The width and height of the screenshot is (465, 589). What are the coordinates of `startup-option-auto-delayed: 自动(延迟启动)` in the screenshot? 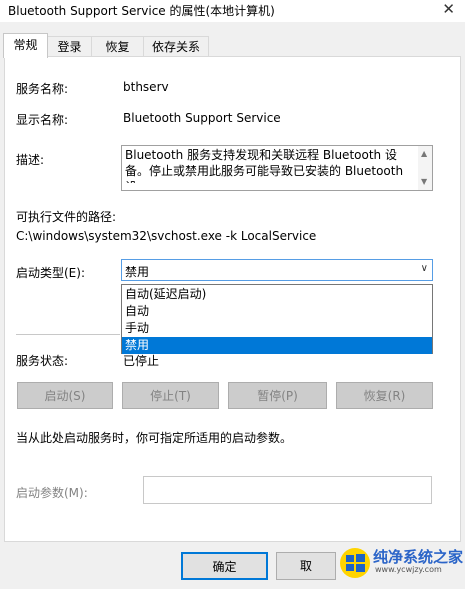 It's located at (277, 294).